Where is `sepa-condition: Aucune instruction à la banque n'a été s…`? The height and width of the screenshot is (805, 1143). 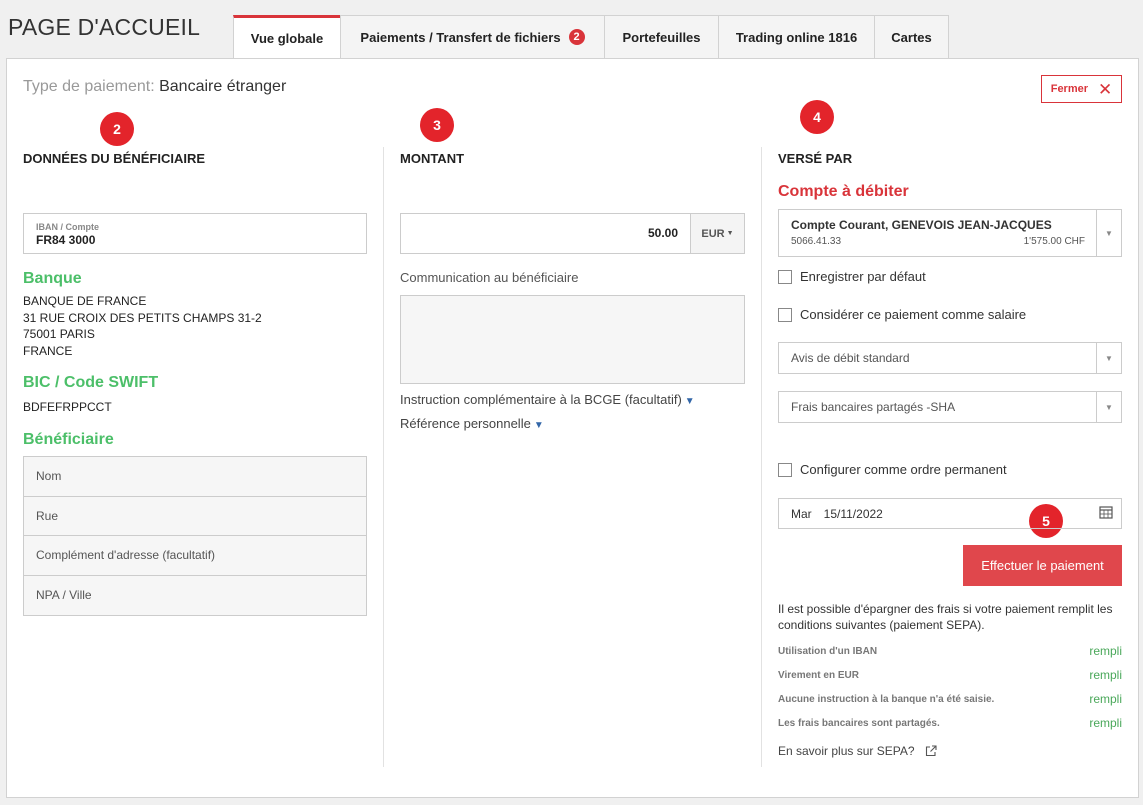 sepa-condition: Aucune instruction à la banque n'a été s… is located at coordinates (950, 699).